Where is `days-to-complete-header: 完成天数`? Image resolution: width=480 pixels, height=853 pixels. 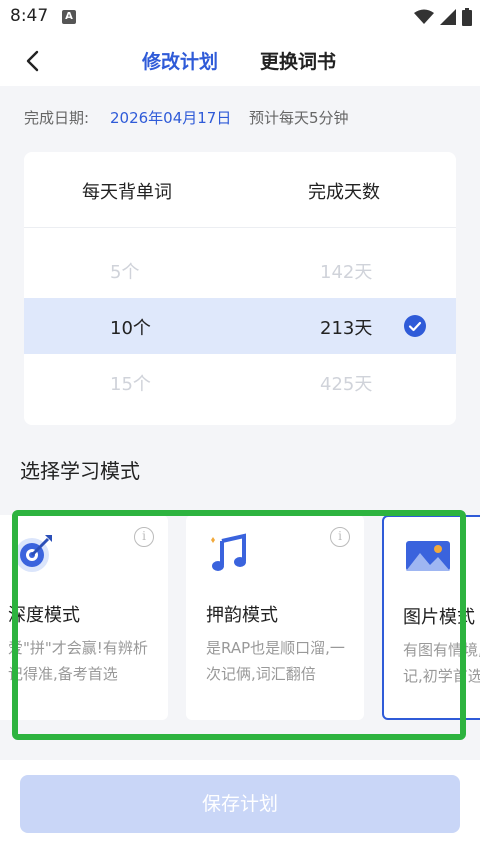 days-to-complete-header: 完成天数 is located at coordinates (344, 192).